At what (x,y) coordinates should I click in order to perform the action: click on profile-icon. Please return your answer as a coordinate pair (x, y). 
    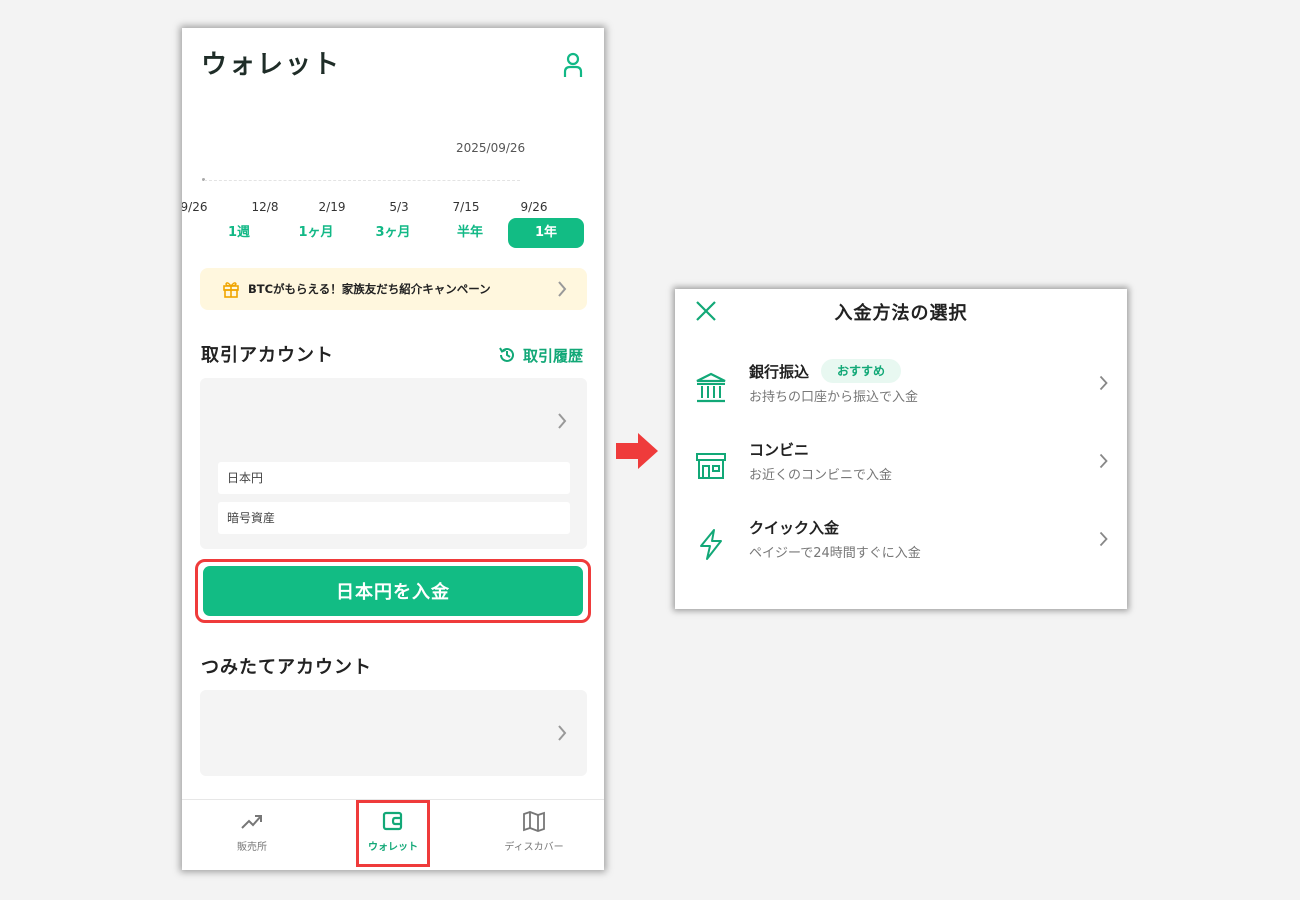
    Looking at the image, I should click on (573, 65).